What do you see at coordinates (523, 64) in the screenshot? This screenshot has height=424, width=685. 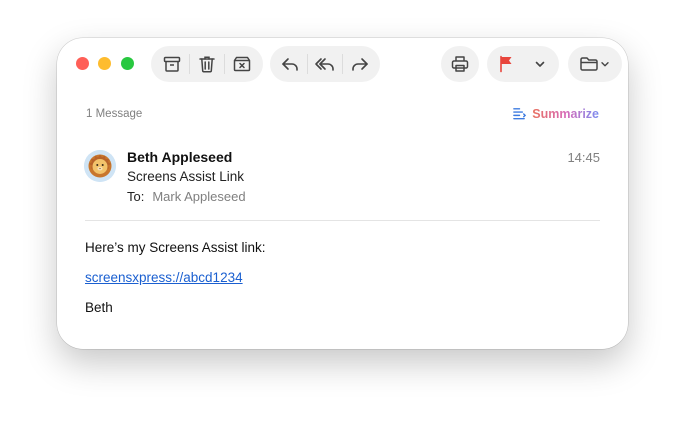 I see `toolbar-group-flag` at bounding box center [523, 64].